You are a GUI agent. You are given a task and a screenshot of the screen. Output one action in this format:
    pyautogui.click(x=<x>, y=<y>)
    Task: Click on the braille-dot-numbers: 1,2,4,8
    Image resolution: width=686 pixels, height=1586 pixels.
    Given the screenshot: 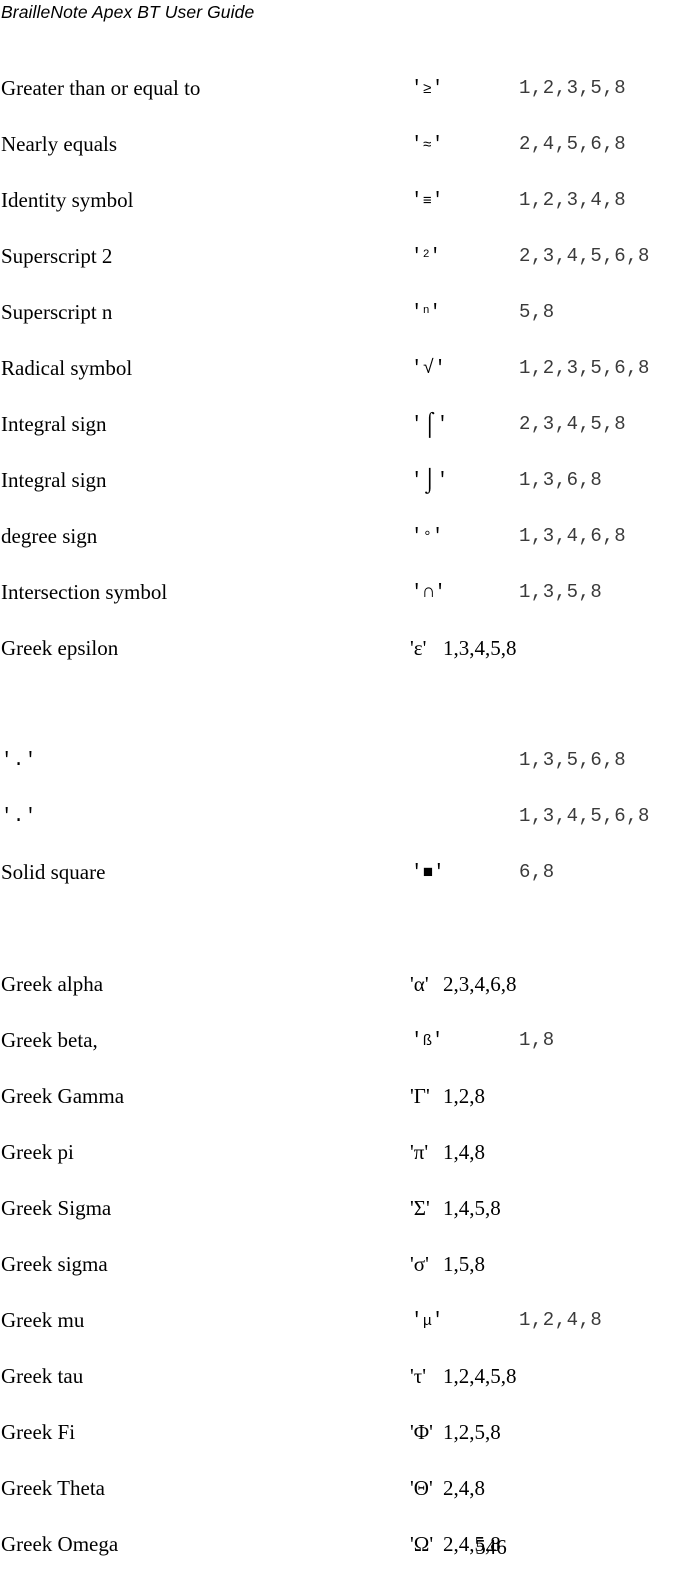 What is the action you would take?
    pyautogui.click(x=561, y=1320)
    